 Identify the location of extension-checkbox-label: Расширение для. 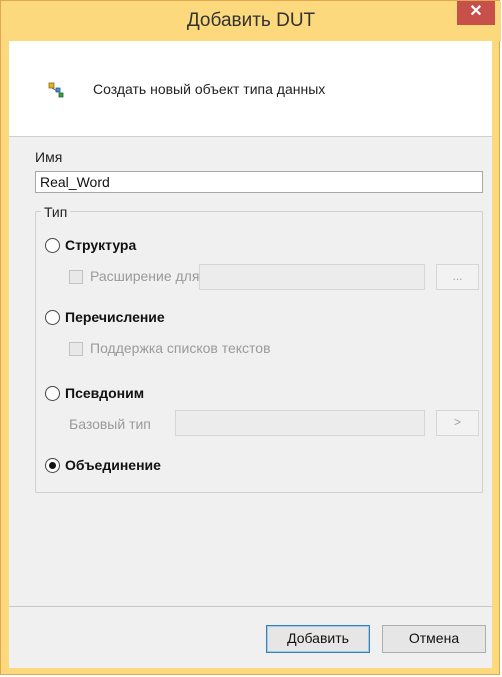
(145, 276).